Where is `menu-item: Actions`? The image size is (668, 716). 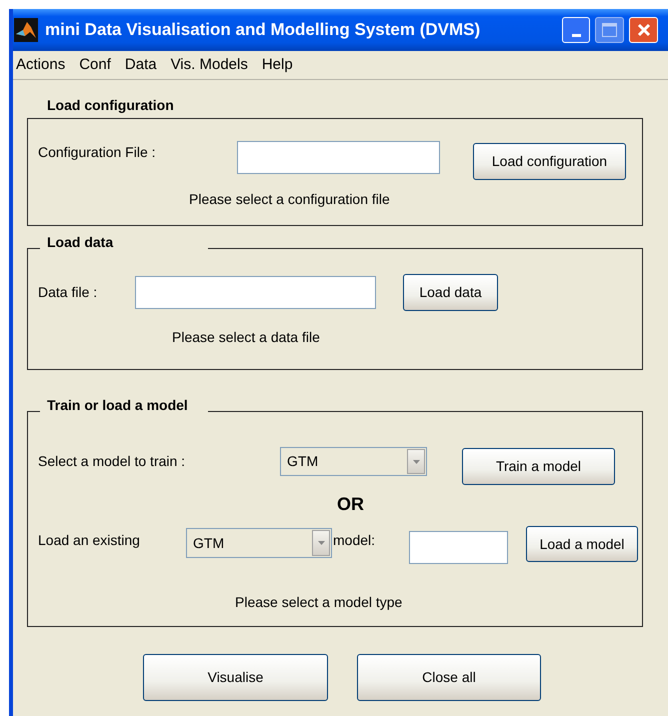
menu-item: Actions is located at coordinates (41, 65).